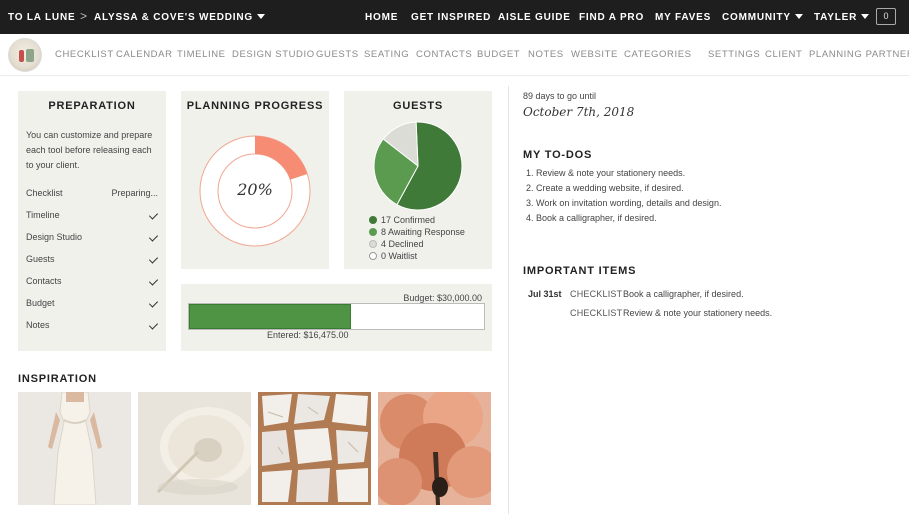  I want to click on tab-checklist: CHECKLIST, so click(84, 54).